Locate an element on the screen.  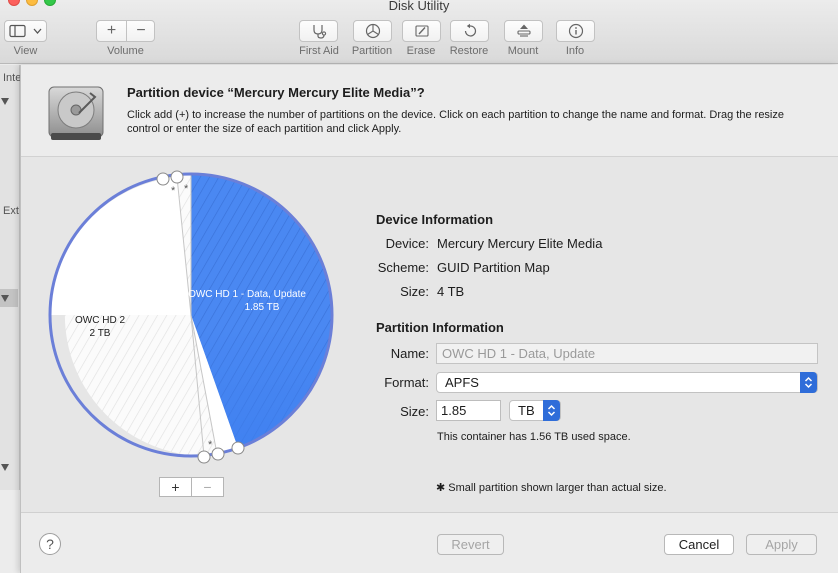
revert-button: Revert is located at coordinates (470, 544).